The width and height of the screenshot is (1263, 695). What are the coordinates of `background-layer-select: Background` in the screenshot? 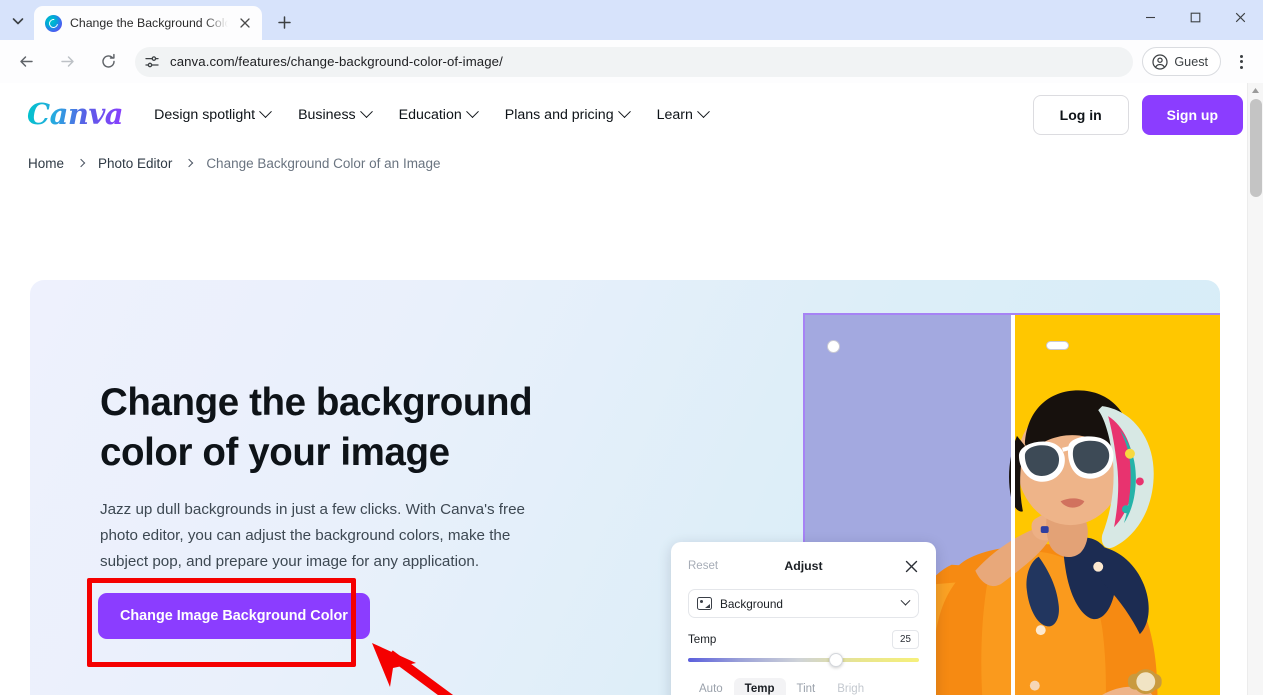 It's located at (803, 603).